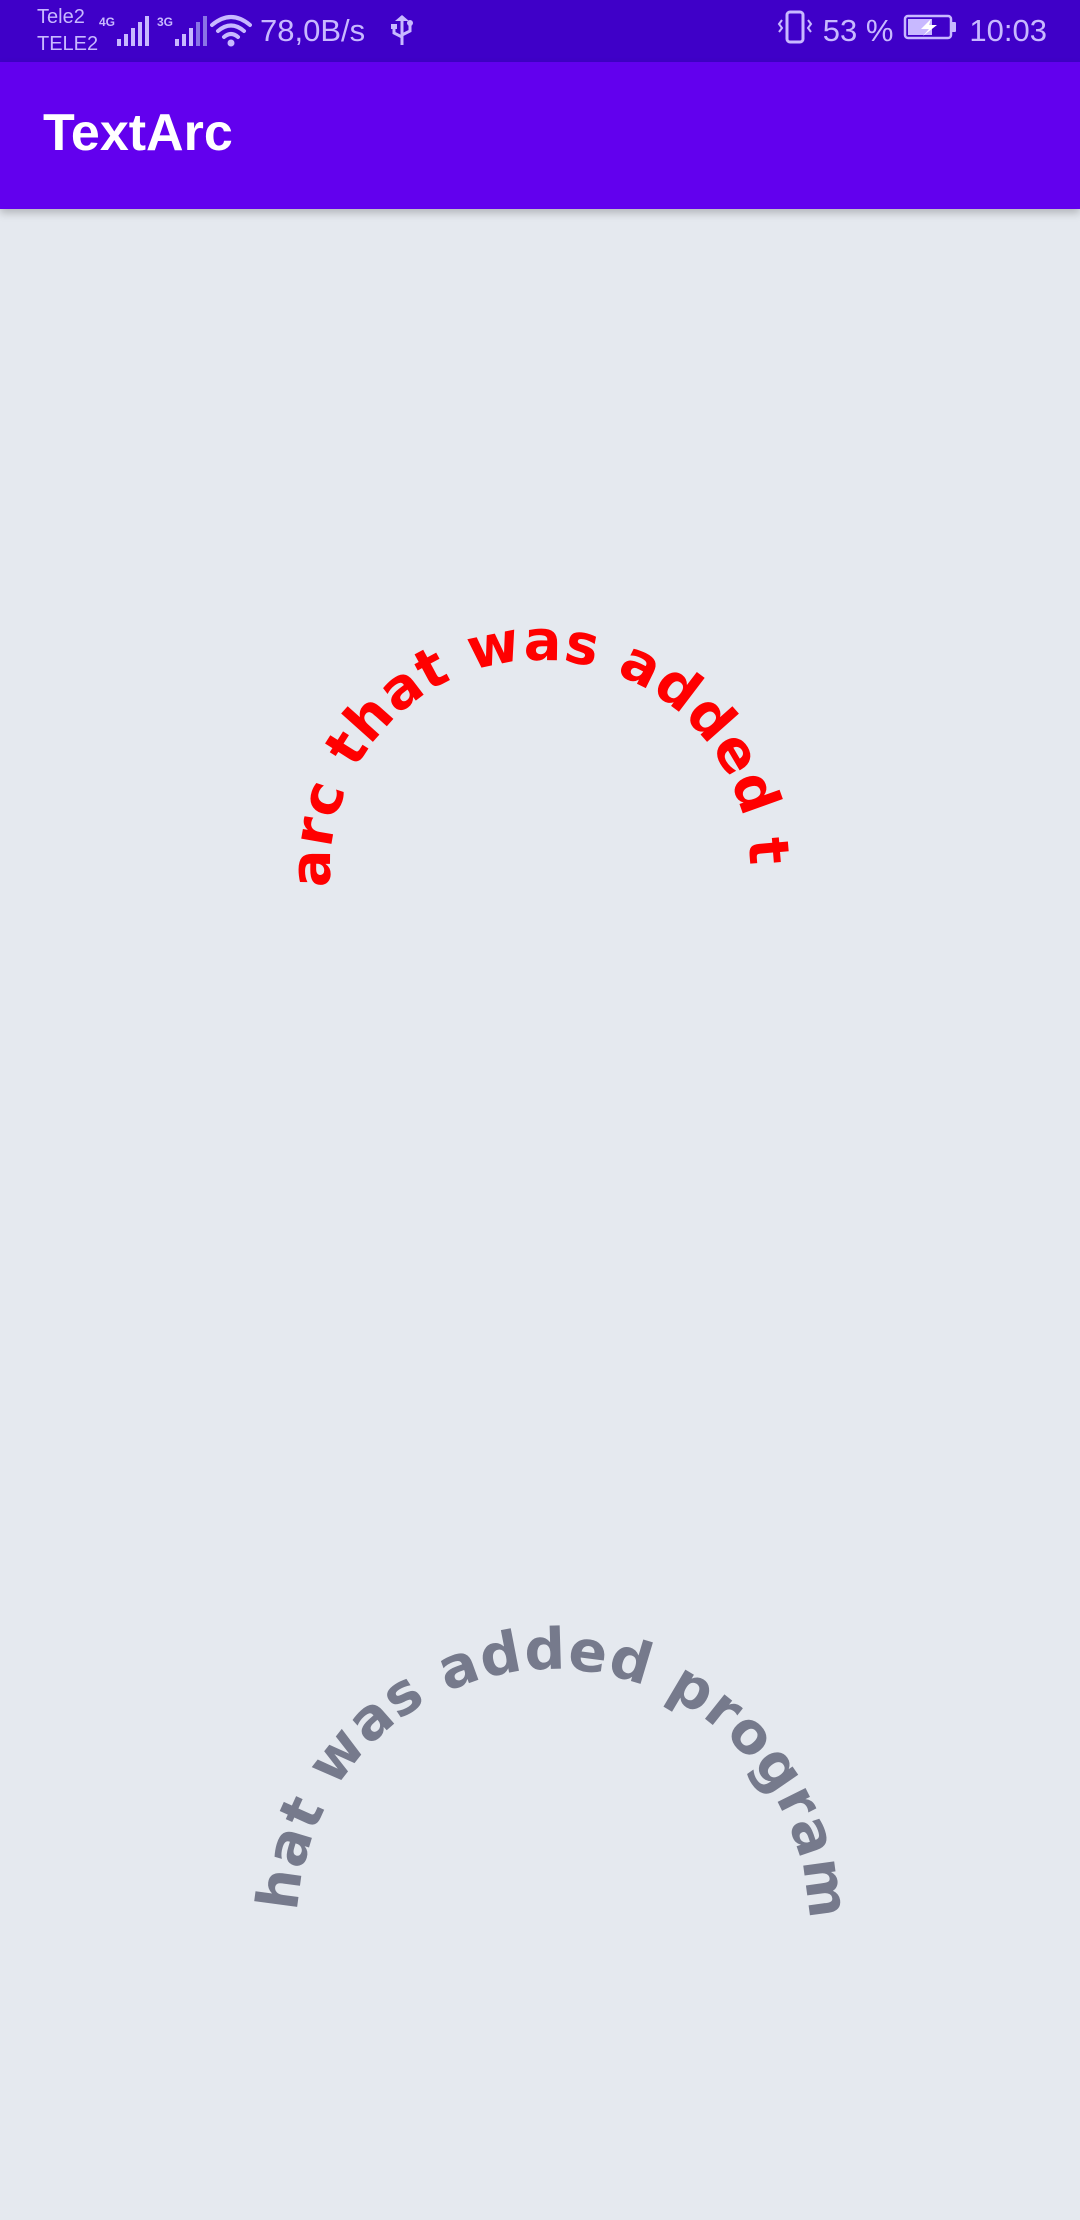 Image resolution: width=1080 pixels, height=2220 pixels. What do you see at coordinates (540, 135) in the screenshot?
I see `app-bar: TextArc` at bounding box center [540, 135].